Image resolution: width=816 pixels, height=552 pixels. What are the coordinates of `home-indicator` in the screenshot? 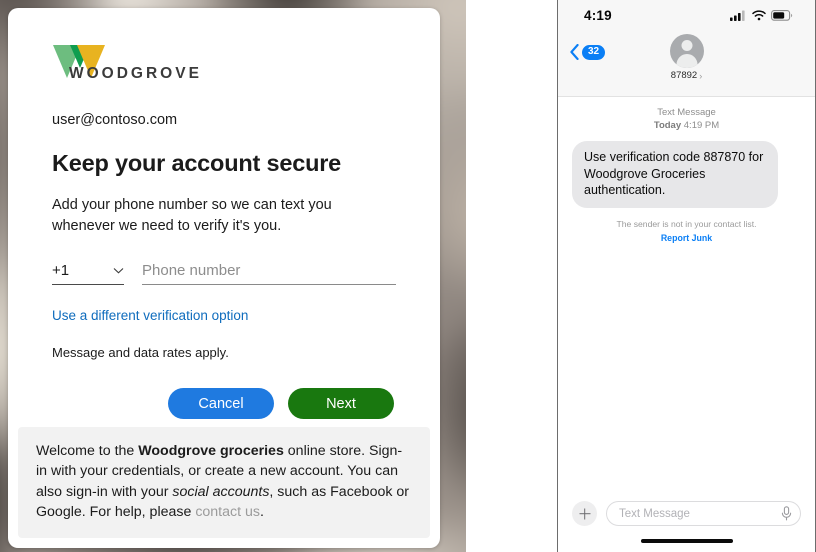 It's located at (686, 541).